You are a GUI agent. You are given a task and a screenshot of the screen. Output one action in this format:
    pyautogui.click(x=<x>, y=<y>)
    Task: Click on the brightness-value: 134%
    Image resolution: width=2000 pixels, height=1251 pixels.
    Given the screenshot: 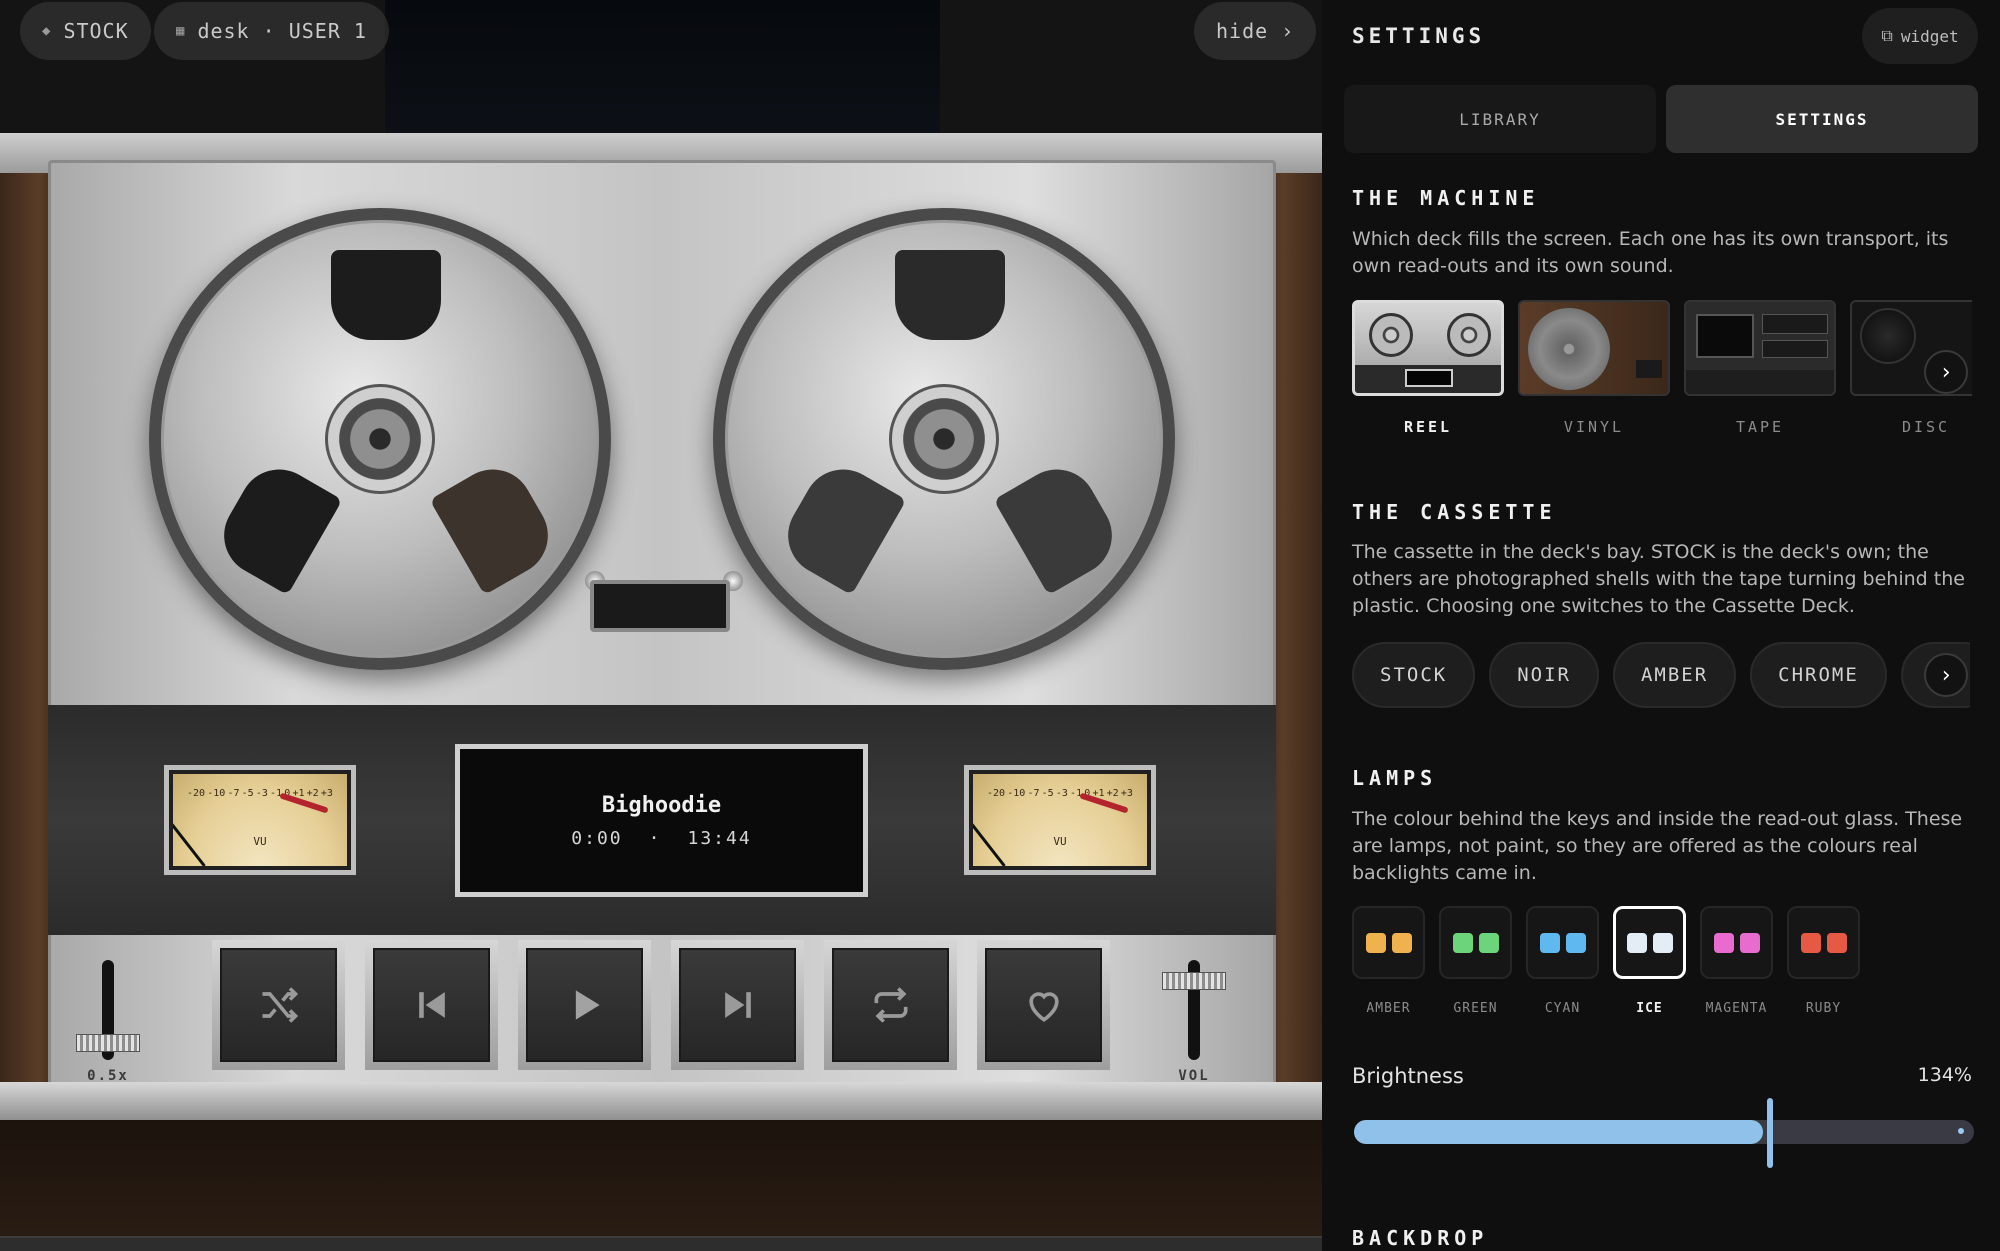 What is the action you would take?
    pyautogui.click(x=1944, y=1075)
    